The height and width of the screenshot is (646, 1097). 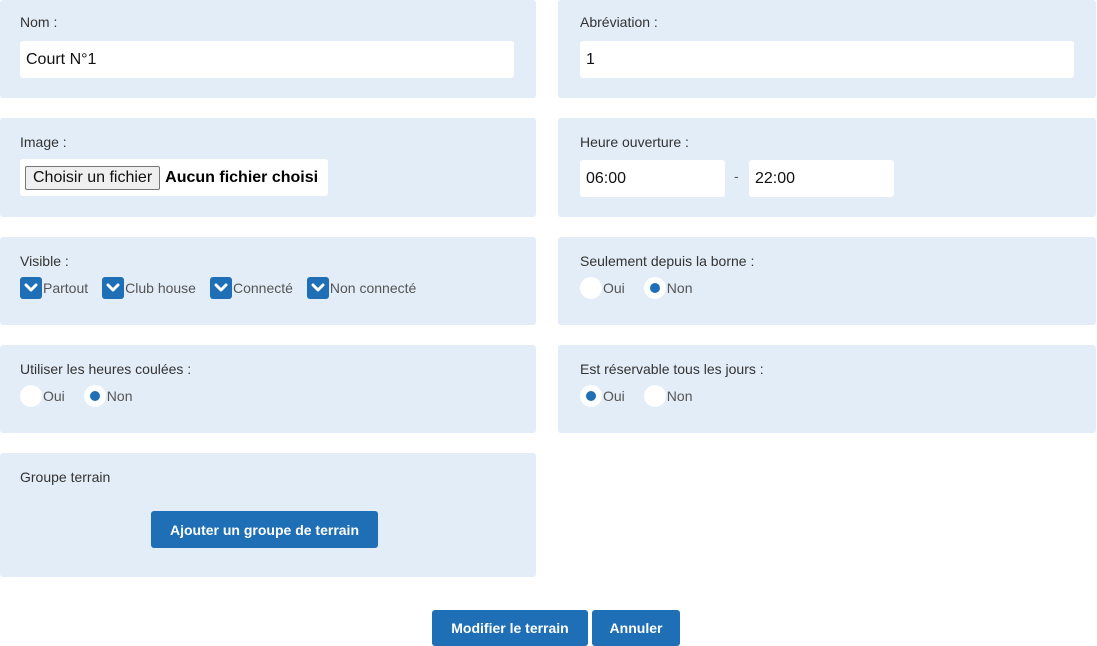 What do you see at coordinates (65, 477) in the screenshot?
I see `court-group-label: Groupe terrain` at bounding box center [65, 477].